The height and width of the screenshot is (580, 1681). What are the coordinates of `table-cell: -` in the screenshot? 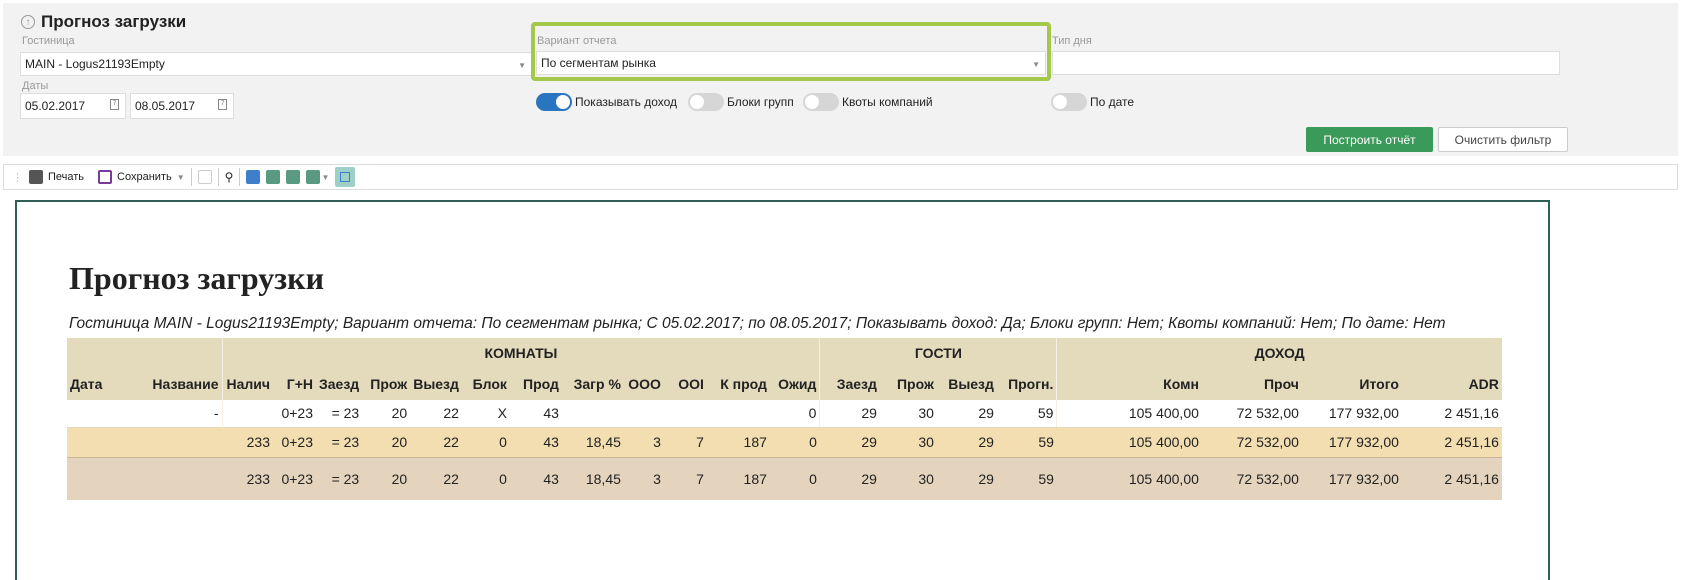 It's located at (181, 414).